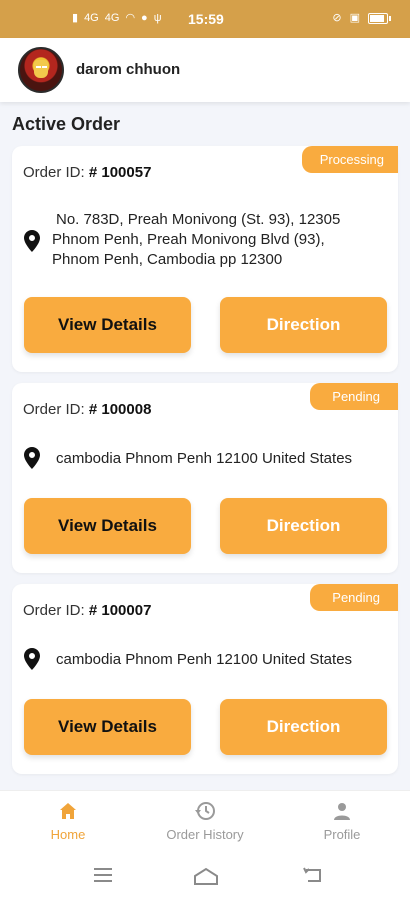 The height and width of the screenshot is (900, 410). Describe the element at coordinates (68, 834) in the screenshot. I see `nav-label-home: Home` at that location.